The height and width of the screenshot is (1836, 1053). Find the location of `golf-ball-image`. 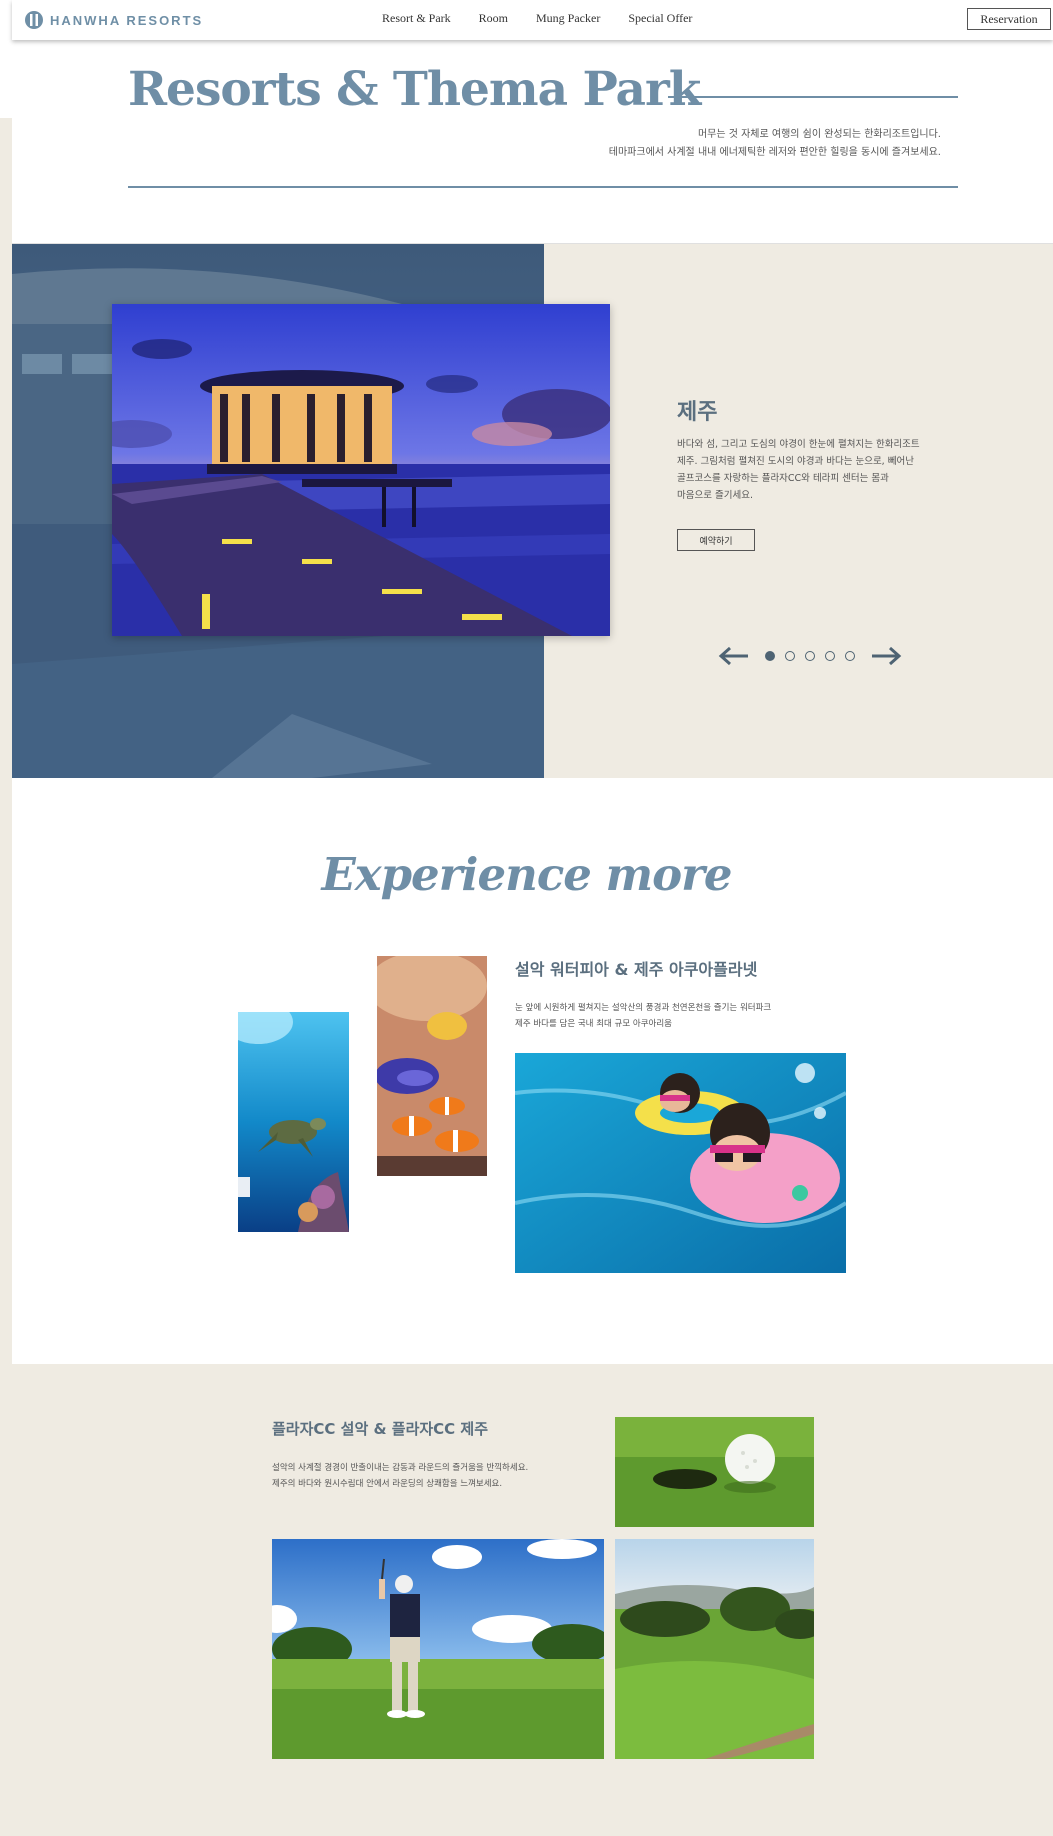

golf-ball-image is located at coordinates (714, 1472).